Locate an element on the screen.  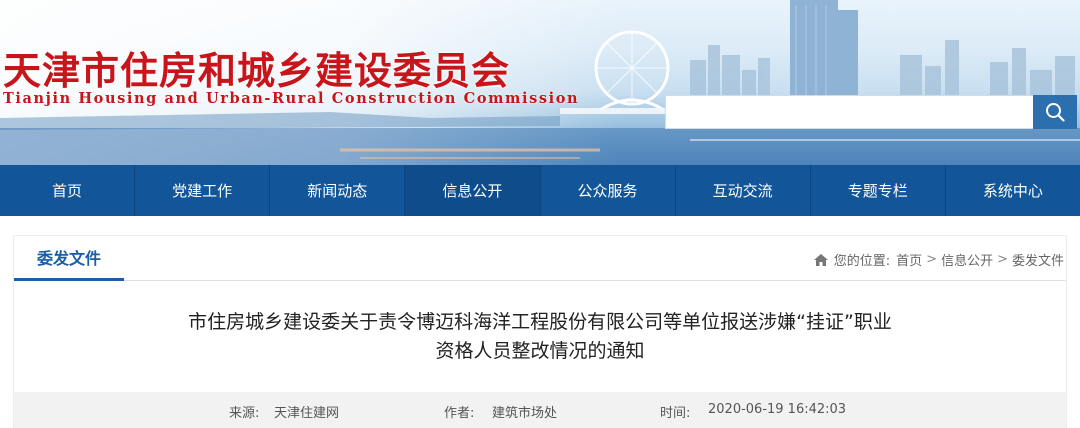
author-value: 建筑市场处 is located at coordinates (525, 413).